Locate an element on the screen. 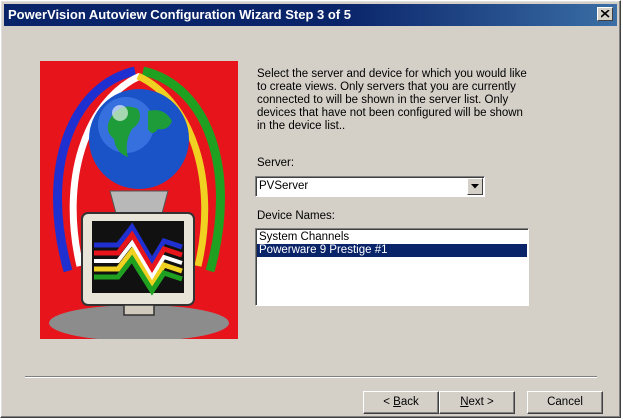  monitor-stand is located at coordinates (139, 310).